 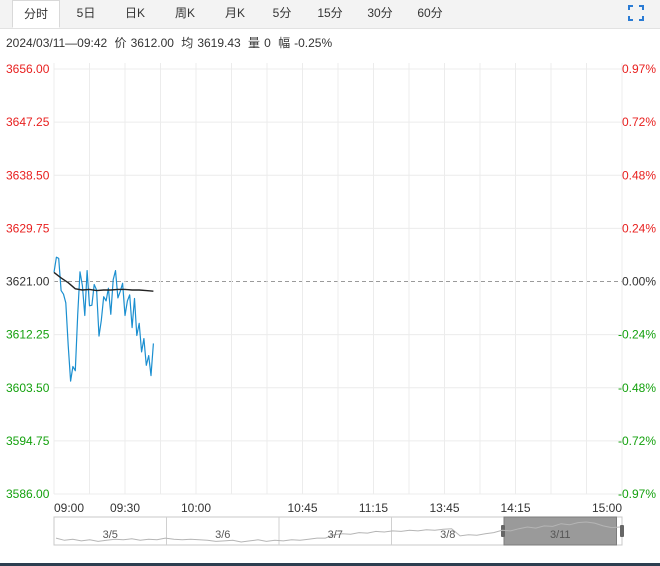 I want to click on y-tick-label-left: 3629.75, so click(x=28, y=228).